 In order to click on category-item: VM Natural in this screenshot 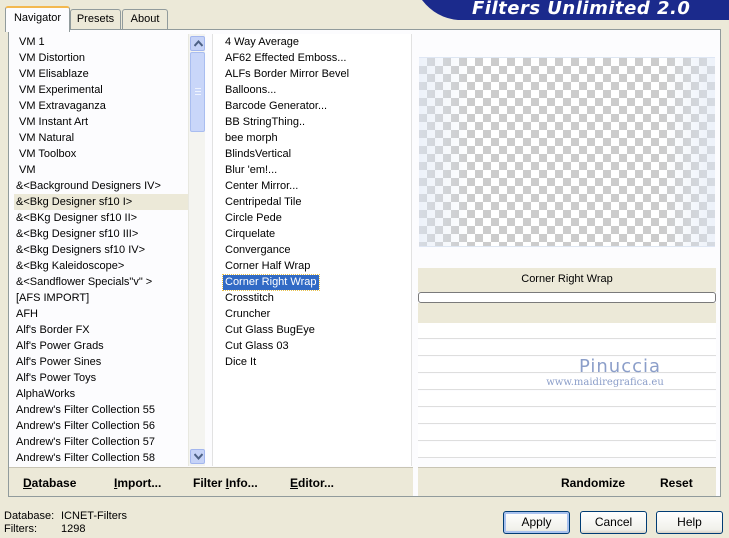, I will do `click(101, 138)`.